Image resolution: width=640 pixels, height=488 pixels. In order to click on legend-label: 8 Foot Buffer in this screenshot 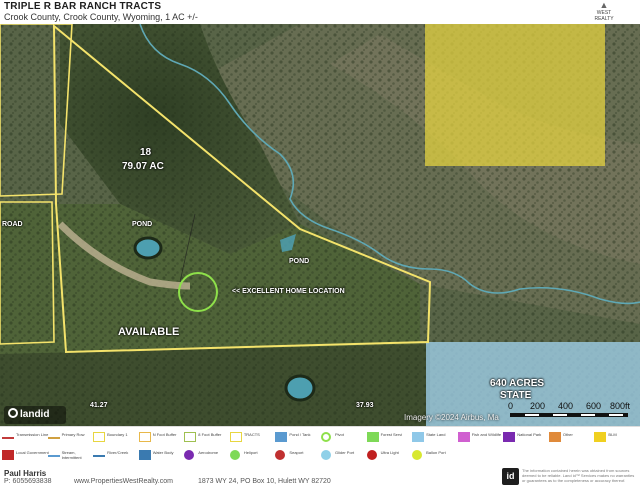, I will do `click(210, 434)`.